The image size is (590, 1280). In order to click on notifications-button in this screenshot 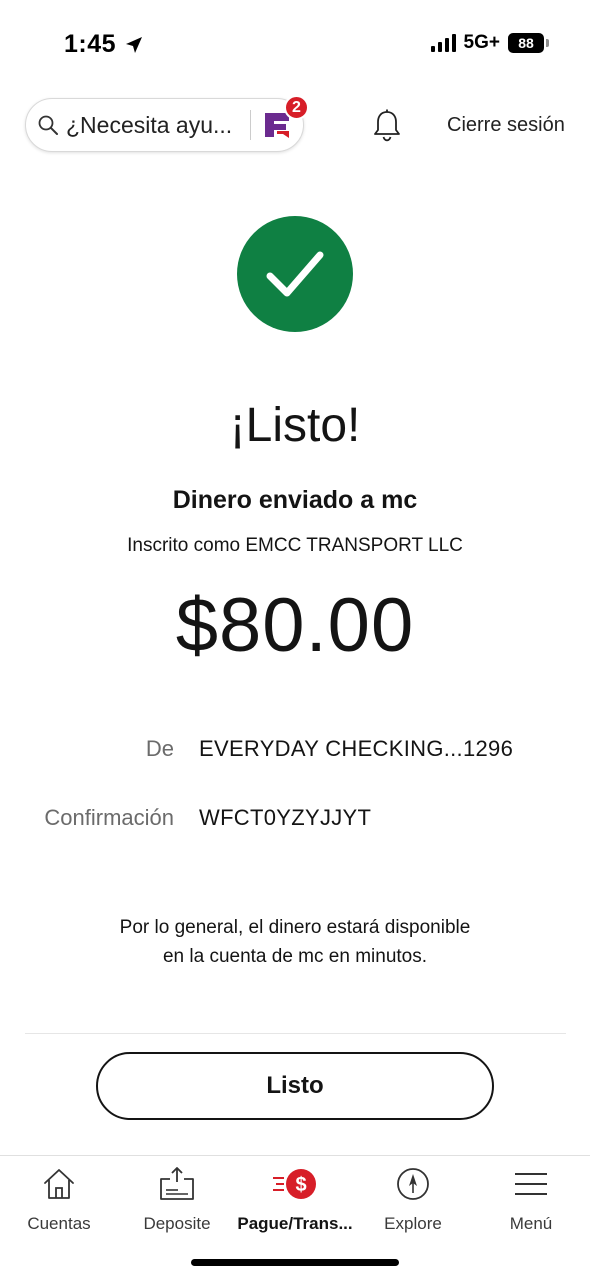, I will do `click(387, 128)`.